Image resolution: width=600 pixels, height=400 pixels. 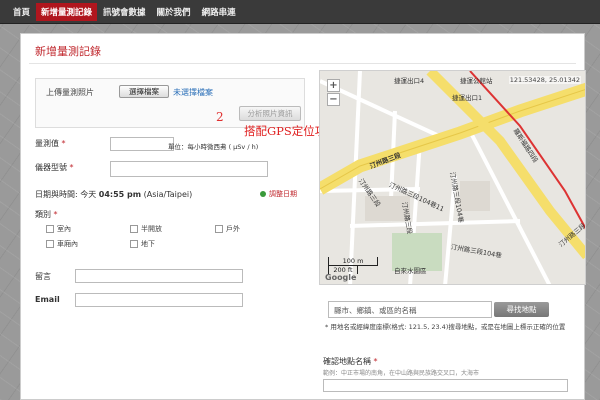 What do you see at coordinates (213, 147) in the screenshot?
I see `unit-text: 單位：每小時微西弗 ( μSv / h)` at bounding box center [213, 147].